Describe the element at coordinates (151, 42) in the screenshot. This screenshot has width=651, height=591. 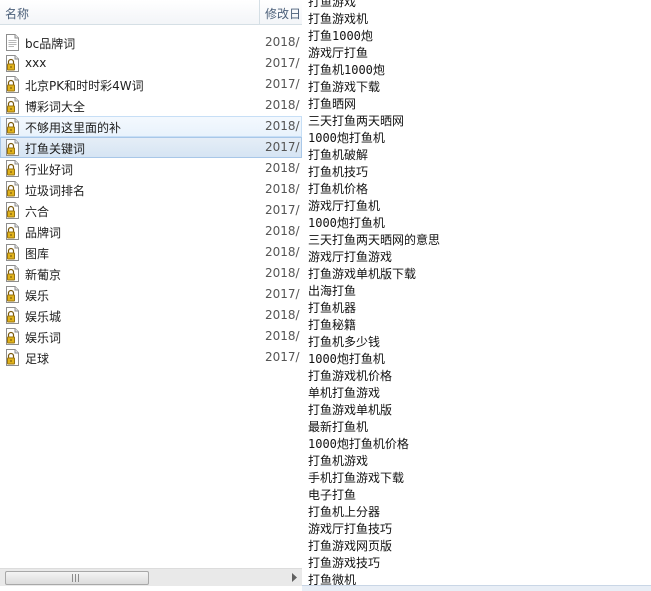
I see `file-row: bc品牌词 2018/` at that location.